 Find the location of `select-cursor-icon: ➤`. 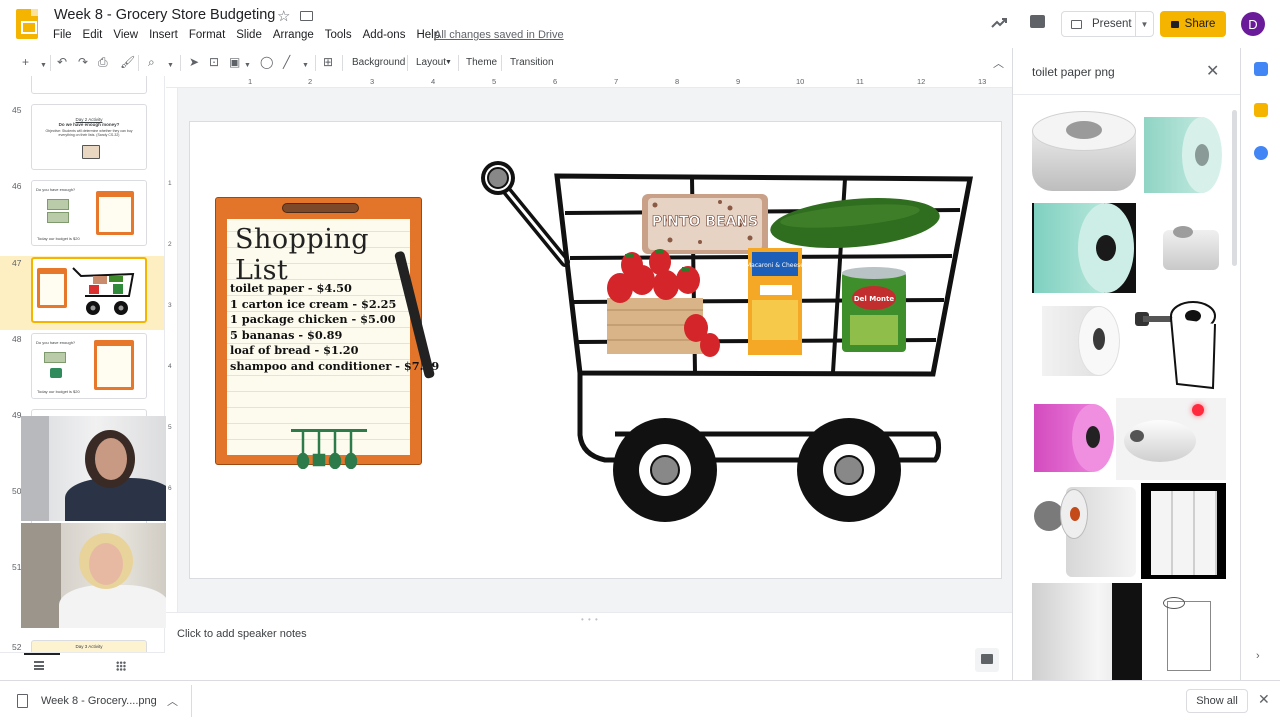

select-cursor-icon: ➤ is located at coordinates (194, 62).